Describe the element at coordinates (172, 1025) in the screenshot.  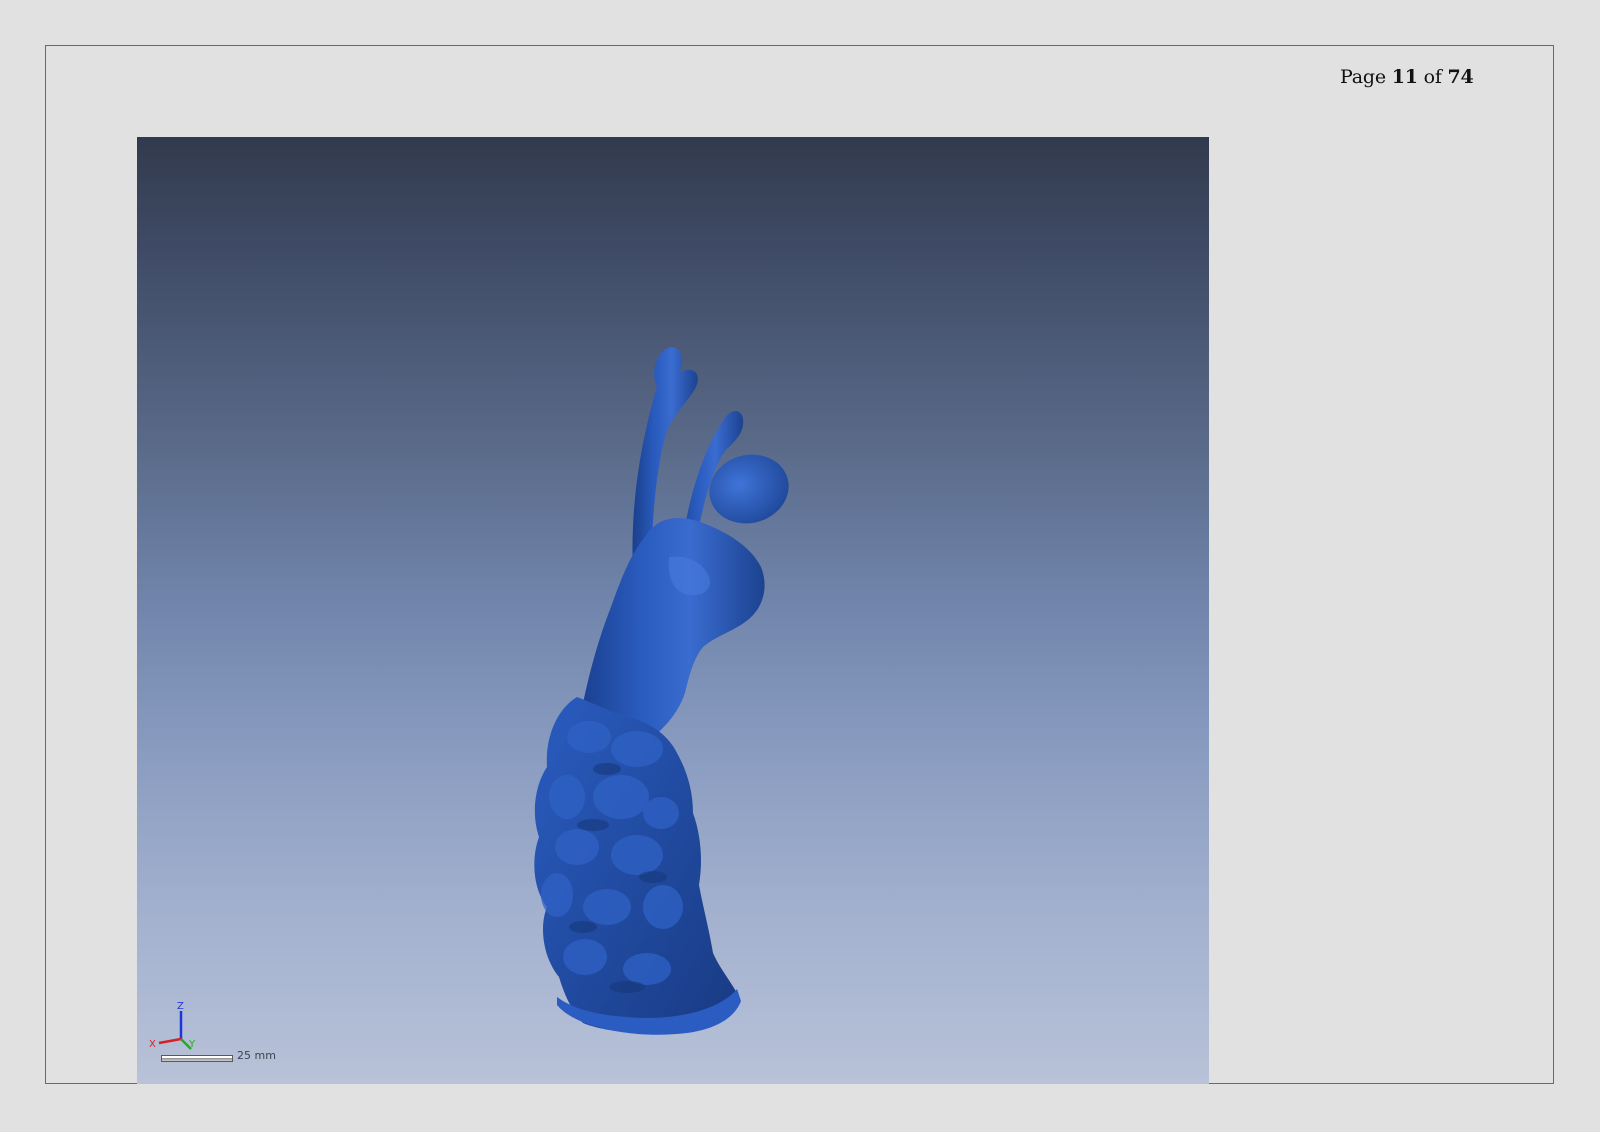
I see `axis-triad: Z X Y` at that location.